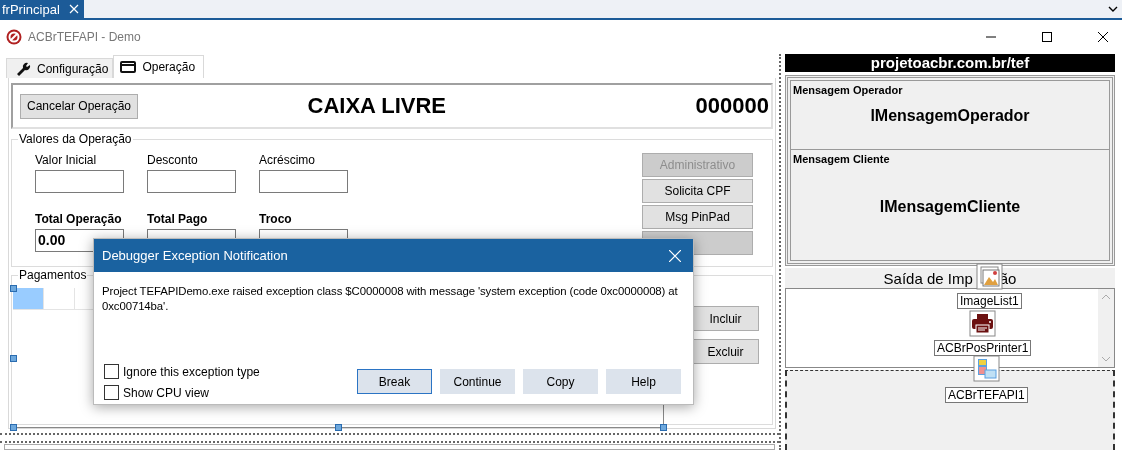 This screenshot has height=450, width=1122. What do you see at coordinates (276, 218) in the screenshot?
I see `field-label: Troco` at bounding box center [276, 218].